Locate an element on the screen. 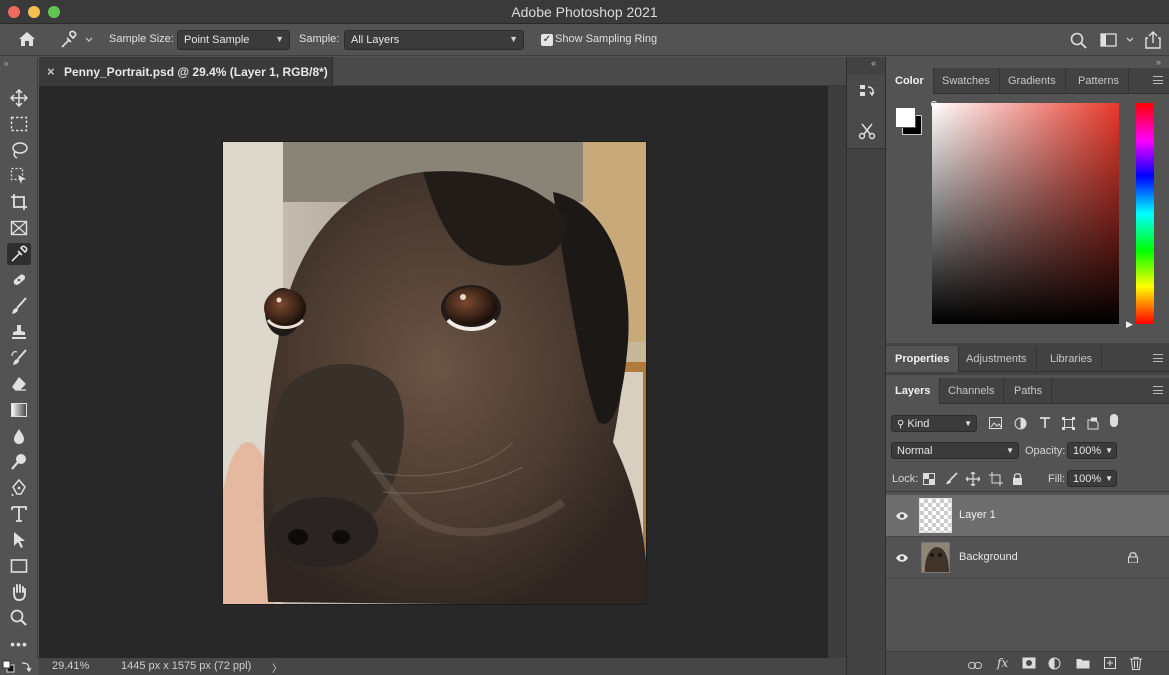  color-field is located at coordinates (1025, 213).